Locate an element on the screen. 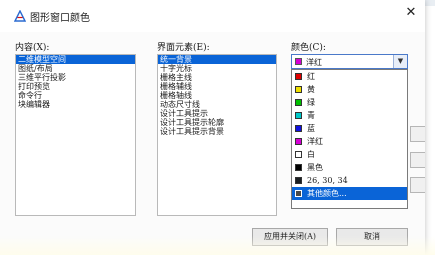 Image resolution: width=435 pixels, height=255 pixels. interface-element-list-item: 栅格辅线 is located at coordinates (217, 86).